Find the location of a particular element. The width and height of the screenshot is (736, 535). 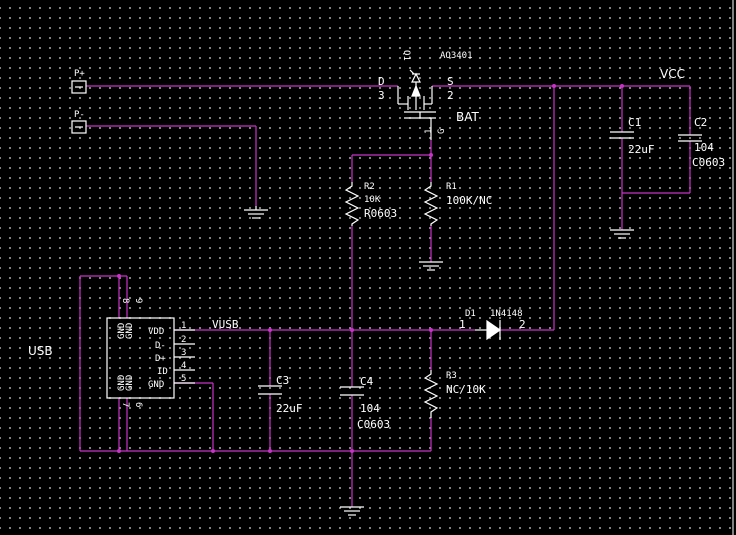

net-label-vcc: VCC is located at coordinates (672, 74).